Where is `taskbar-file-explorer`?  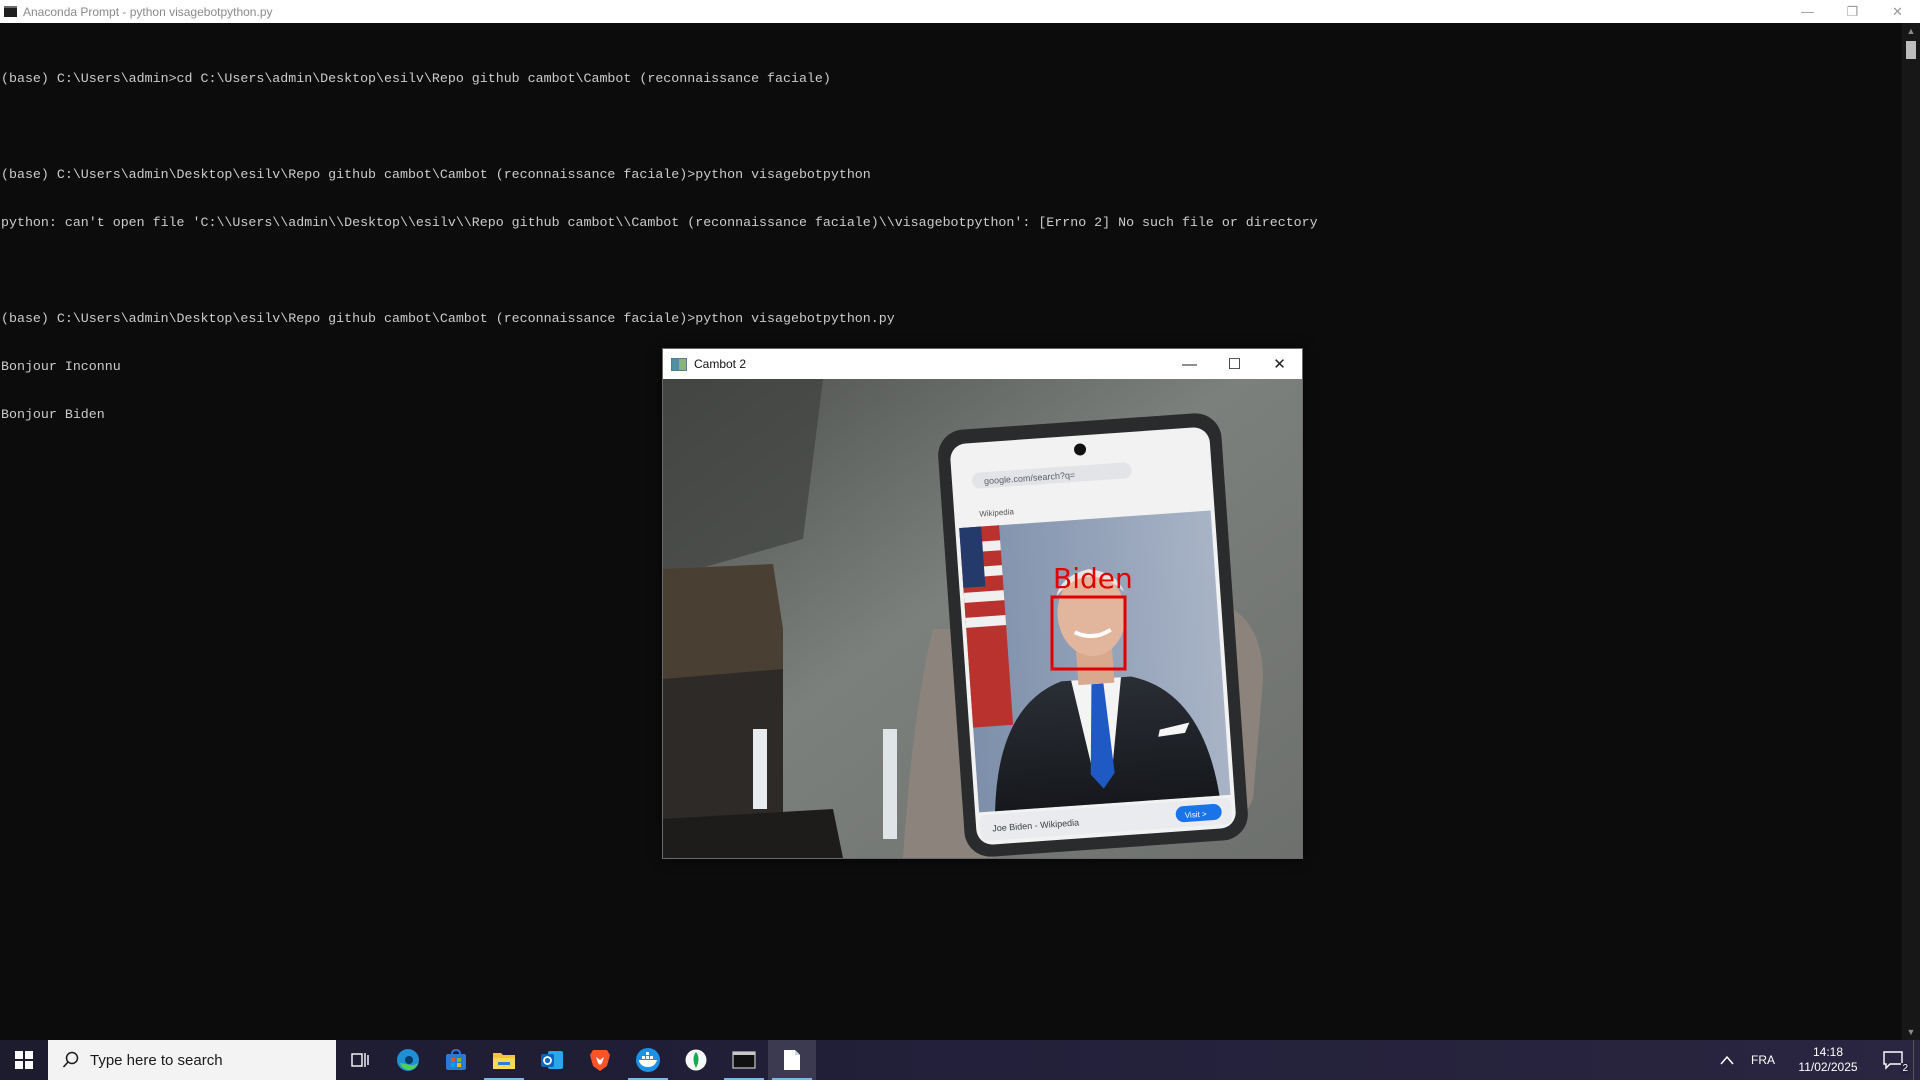
taskbar-file-explorer is located at coordinates (504, 1060).